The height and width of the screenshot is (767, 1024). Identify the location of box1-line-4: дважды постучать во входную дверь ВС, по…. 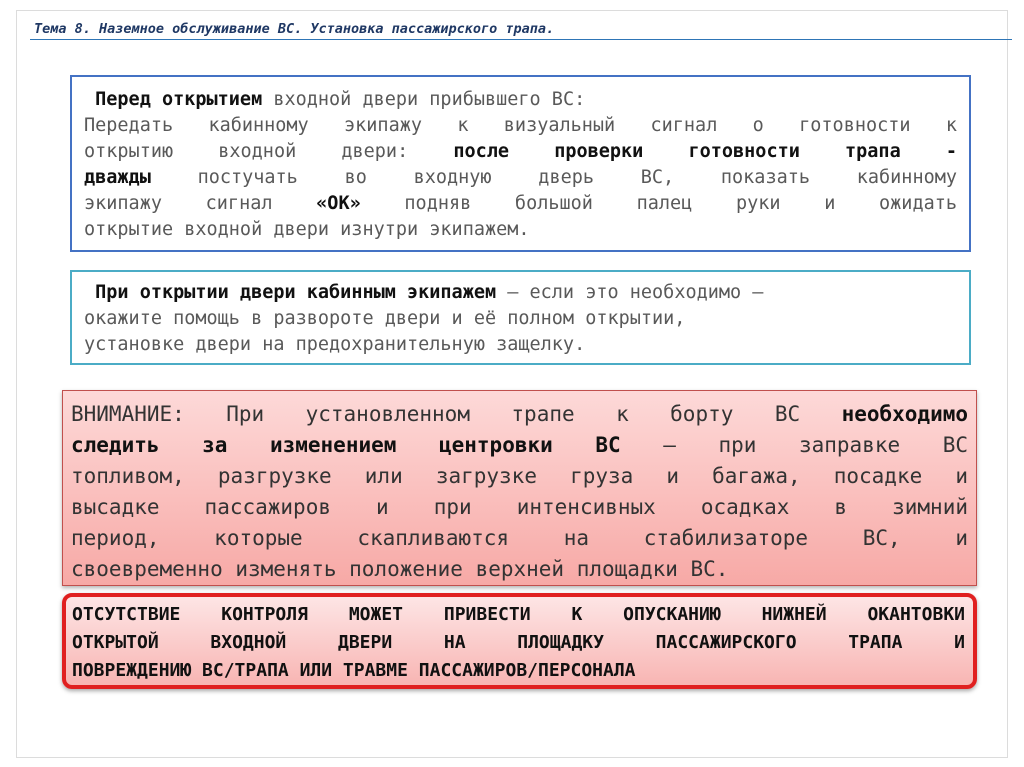
(520, 177).